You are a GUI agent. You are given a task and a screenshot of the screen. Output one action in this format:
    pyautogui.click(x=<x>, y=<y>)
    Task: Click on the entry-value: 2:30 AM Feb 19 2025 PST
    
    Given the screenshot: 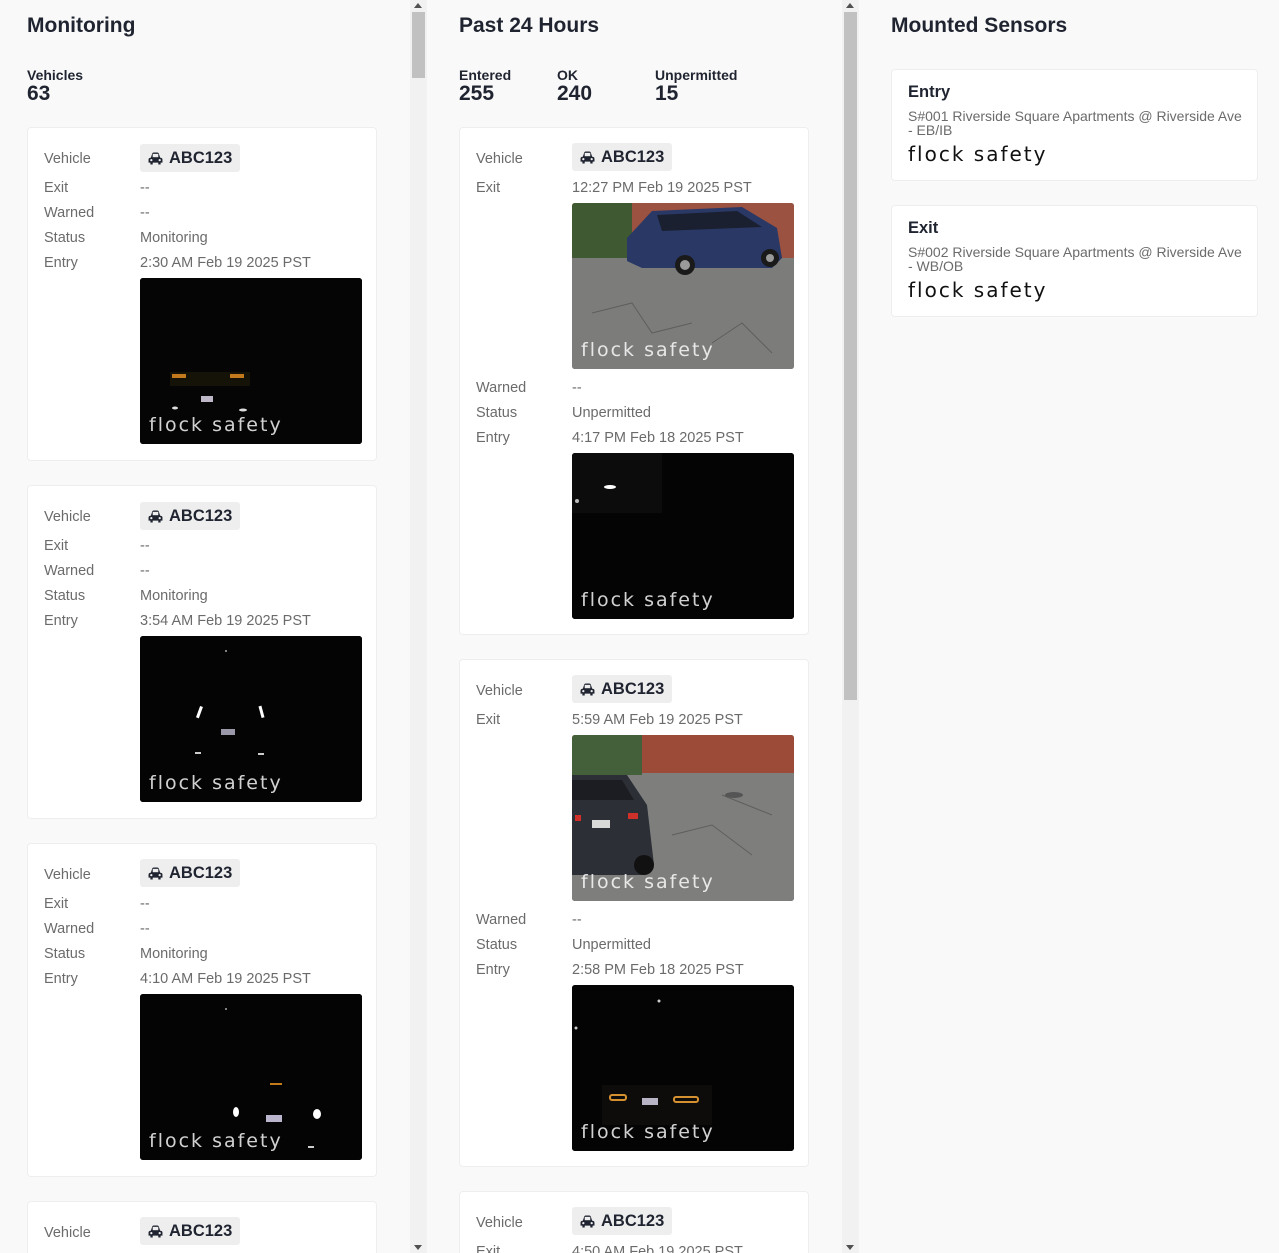 What is the action you would take?
    pyautogui.click(x=225, y=263)
    